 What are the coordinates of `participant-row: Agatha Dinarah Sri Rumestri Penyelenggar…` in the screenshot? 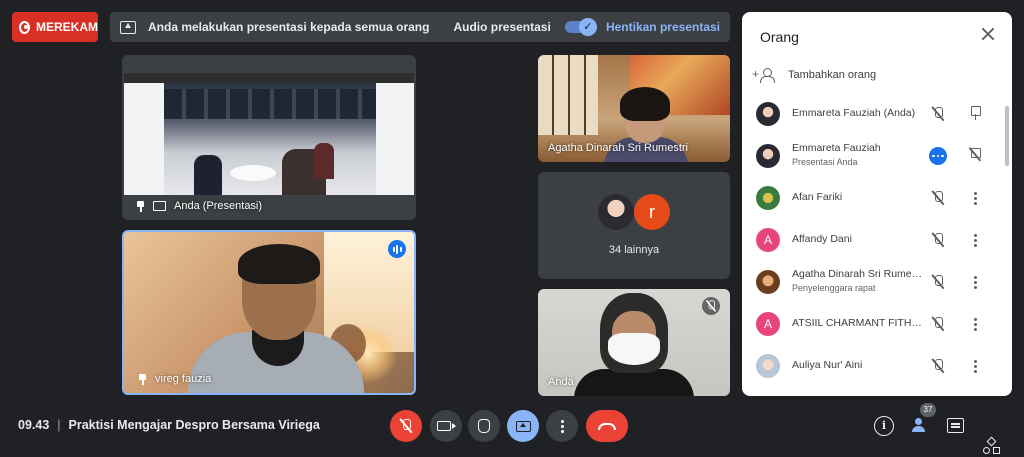 It's located at (873, 283).